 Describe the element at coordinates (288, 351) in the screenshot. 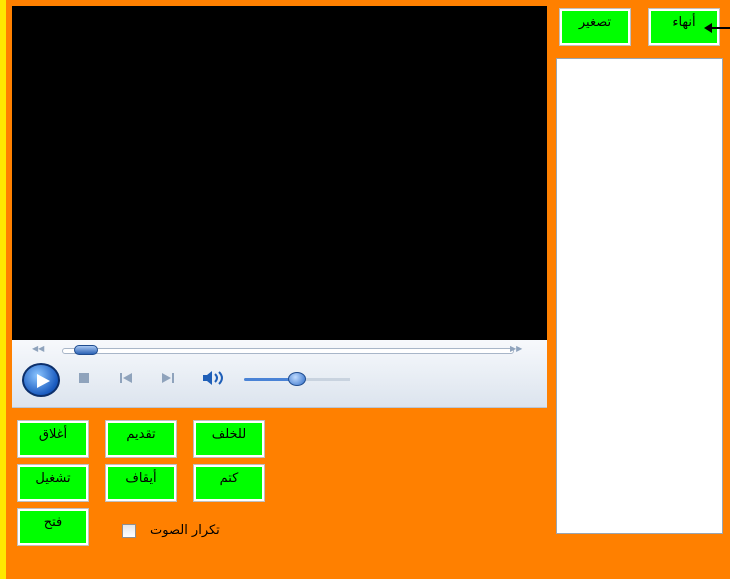

I see `seek-bar` at that location.